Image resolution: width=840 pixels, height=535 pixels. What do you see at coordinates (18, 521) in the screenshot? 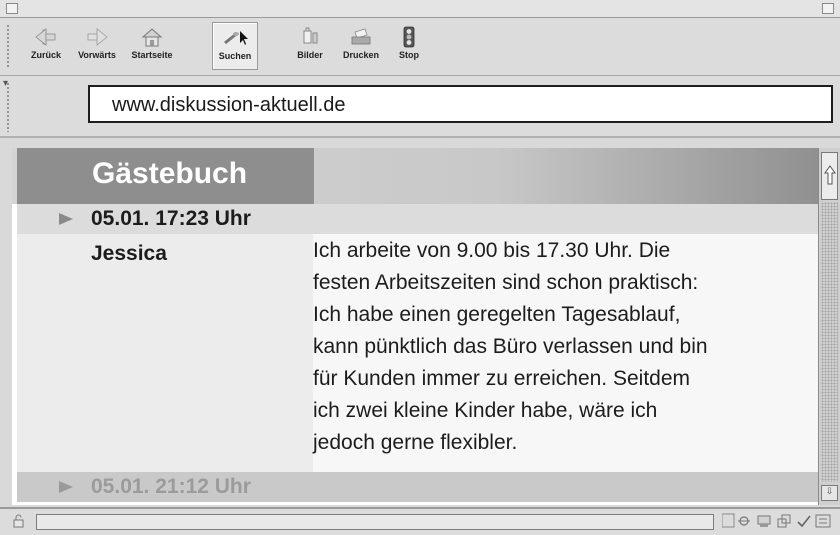
I see `lock-icon` at bounding box center [18, 521].